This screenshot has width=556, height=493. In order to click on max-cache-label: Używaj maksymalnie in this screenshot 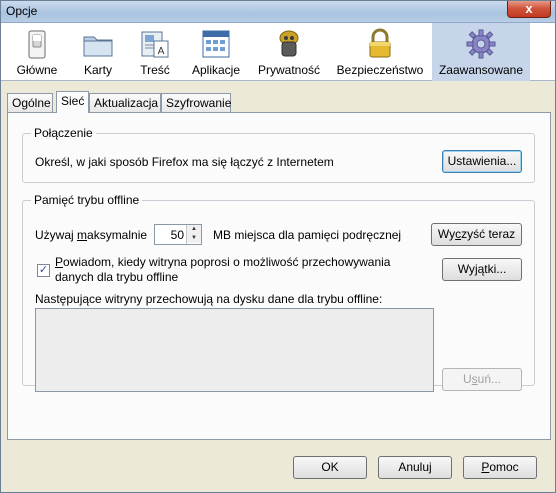, I will do `click(91, 235)`.